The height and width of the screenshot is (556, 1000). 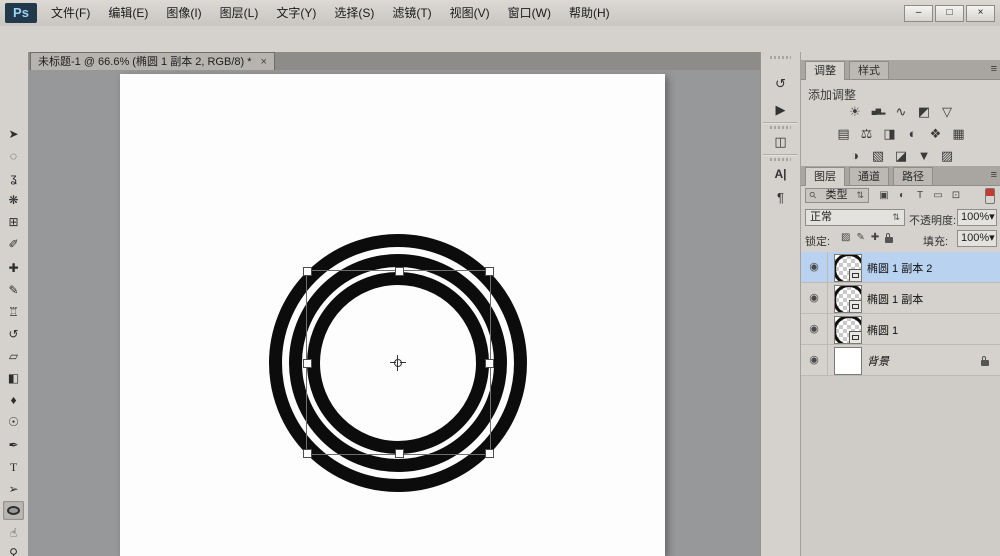 What do you see at coordinates (13, 334) in the screenshot?
I see `tool-history-brush: ↺` at bounding box center [13, 334].